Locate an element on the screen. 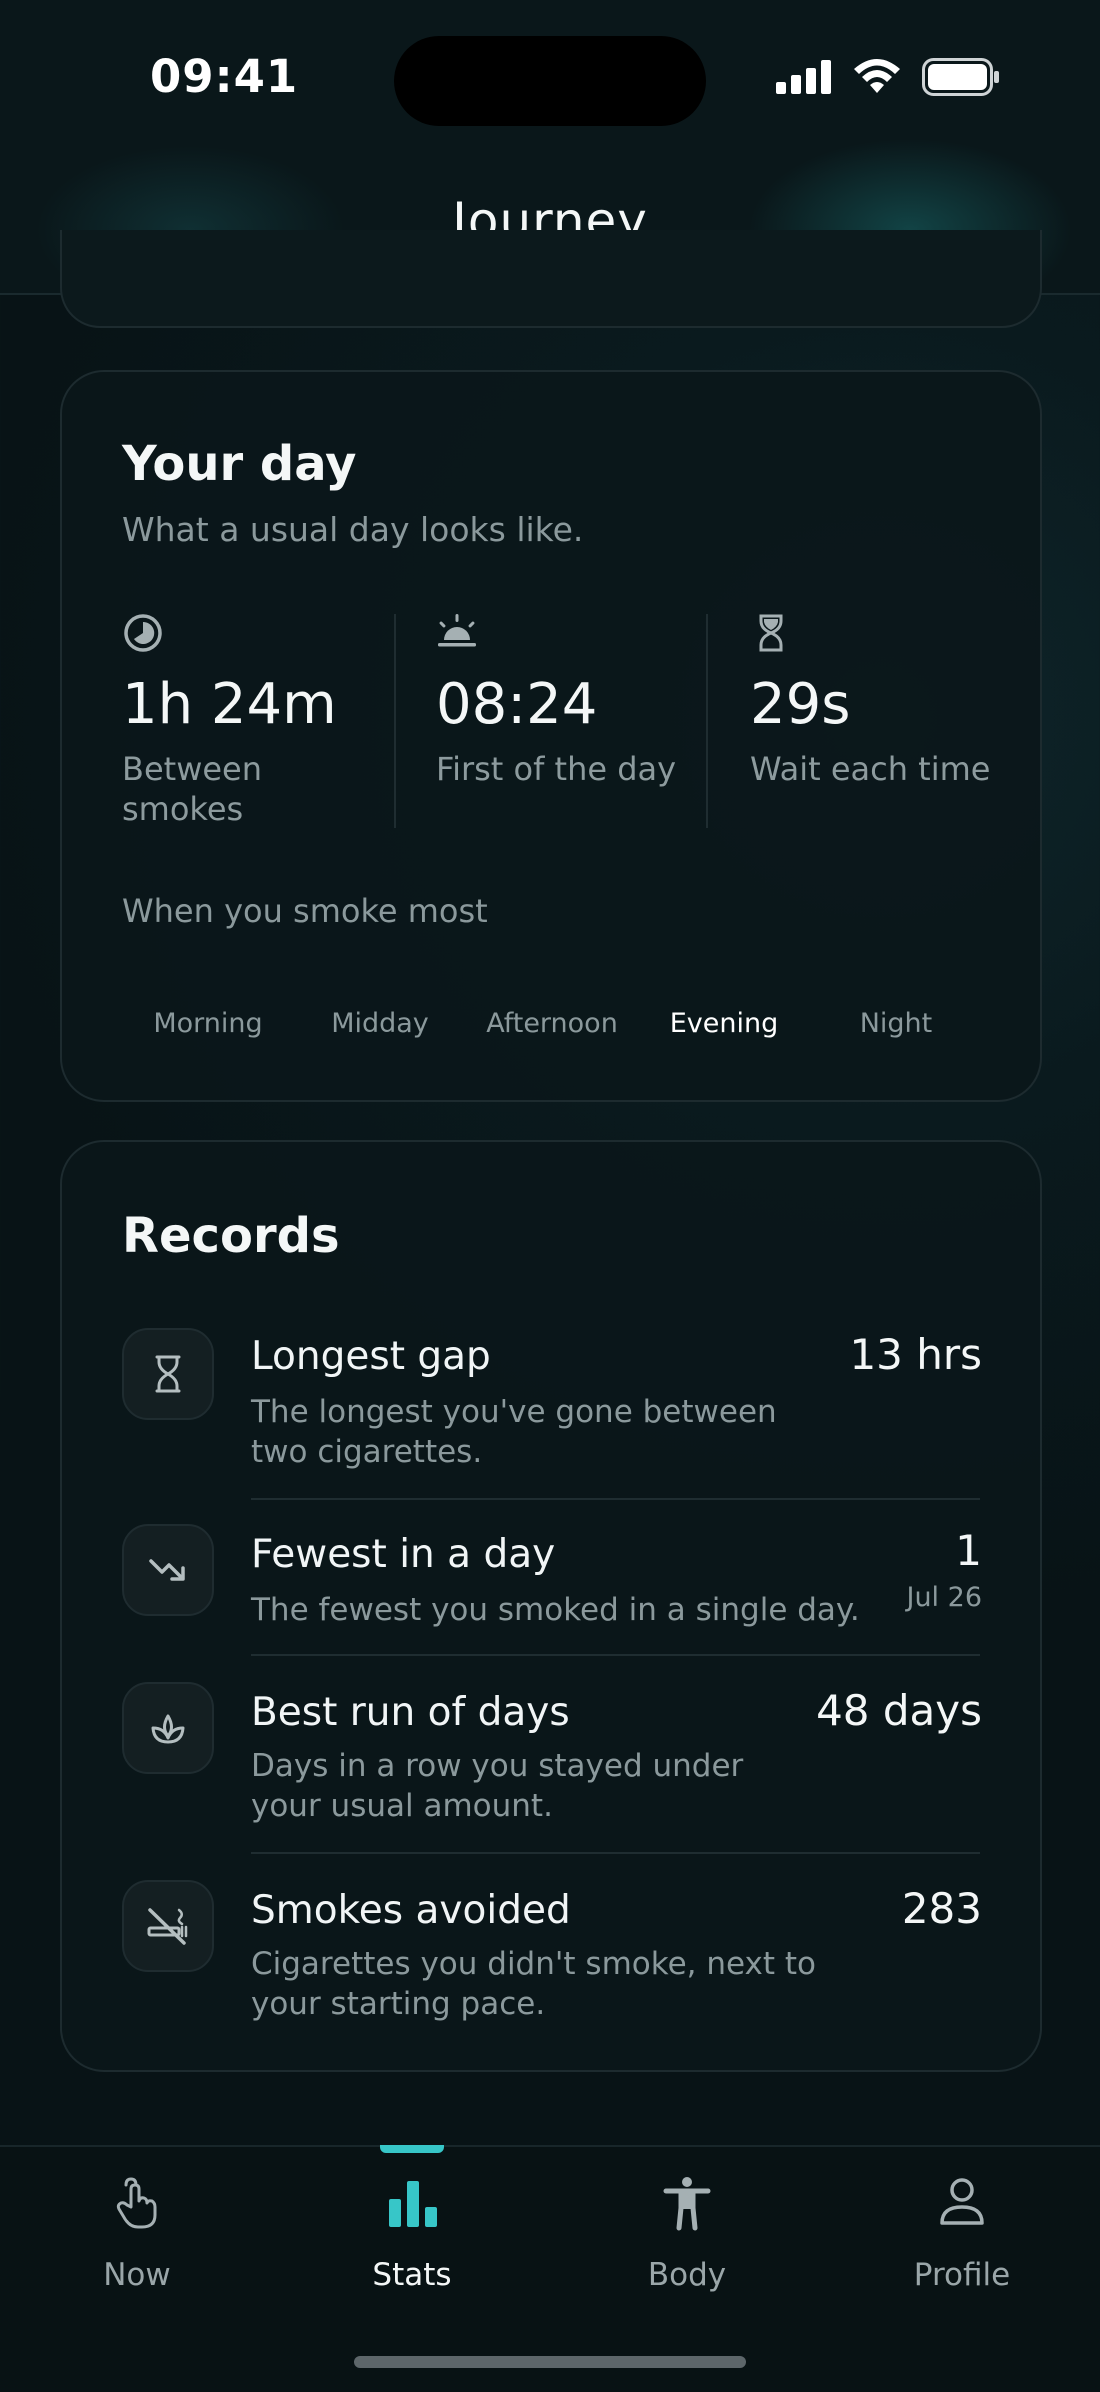 Image resolution: width=1100 pixels, height=2392 pixels. clock-pie-icon is located at coordinates (143, 633).